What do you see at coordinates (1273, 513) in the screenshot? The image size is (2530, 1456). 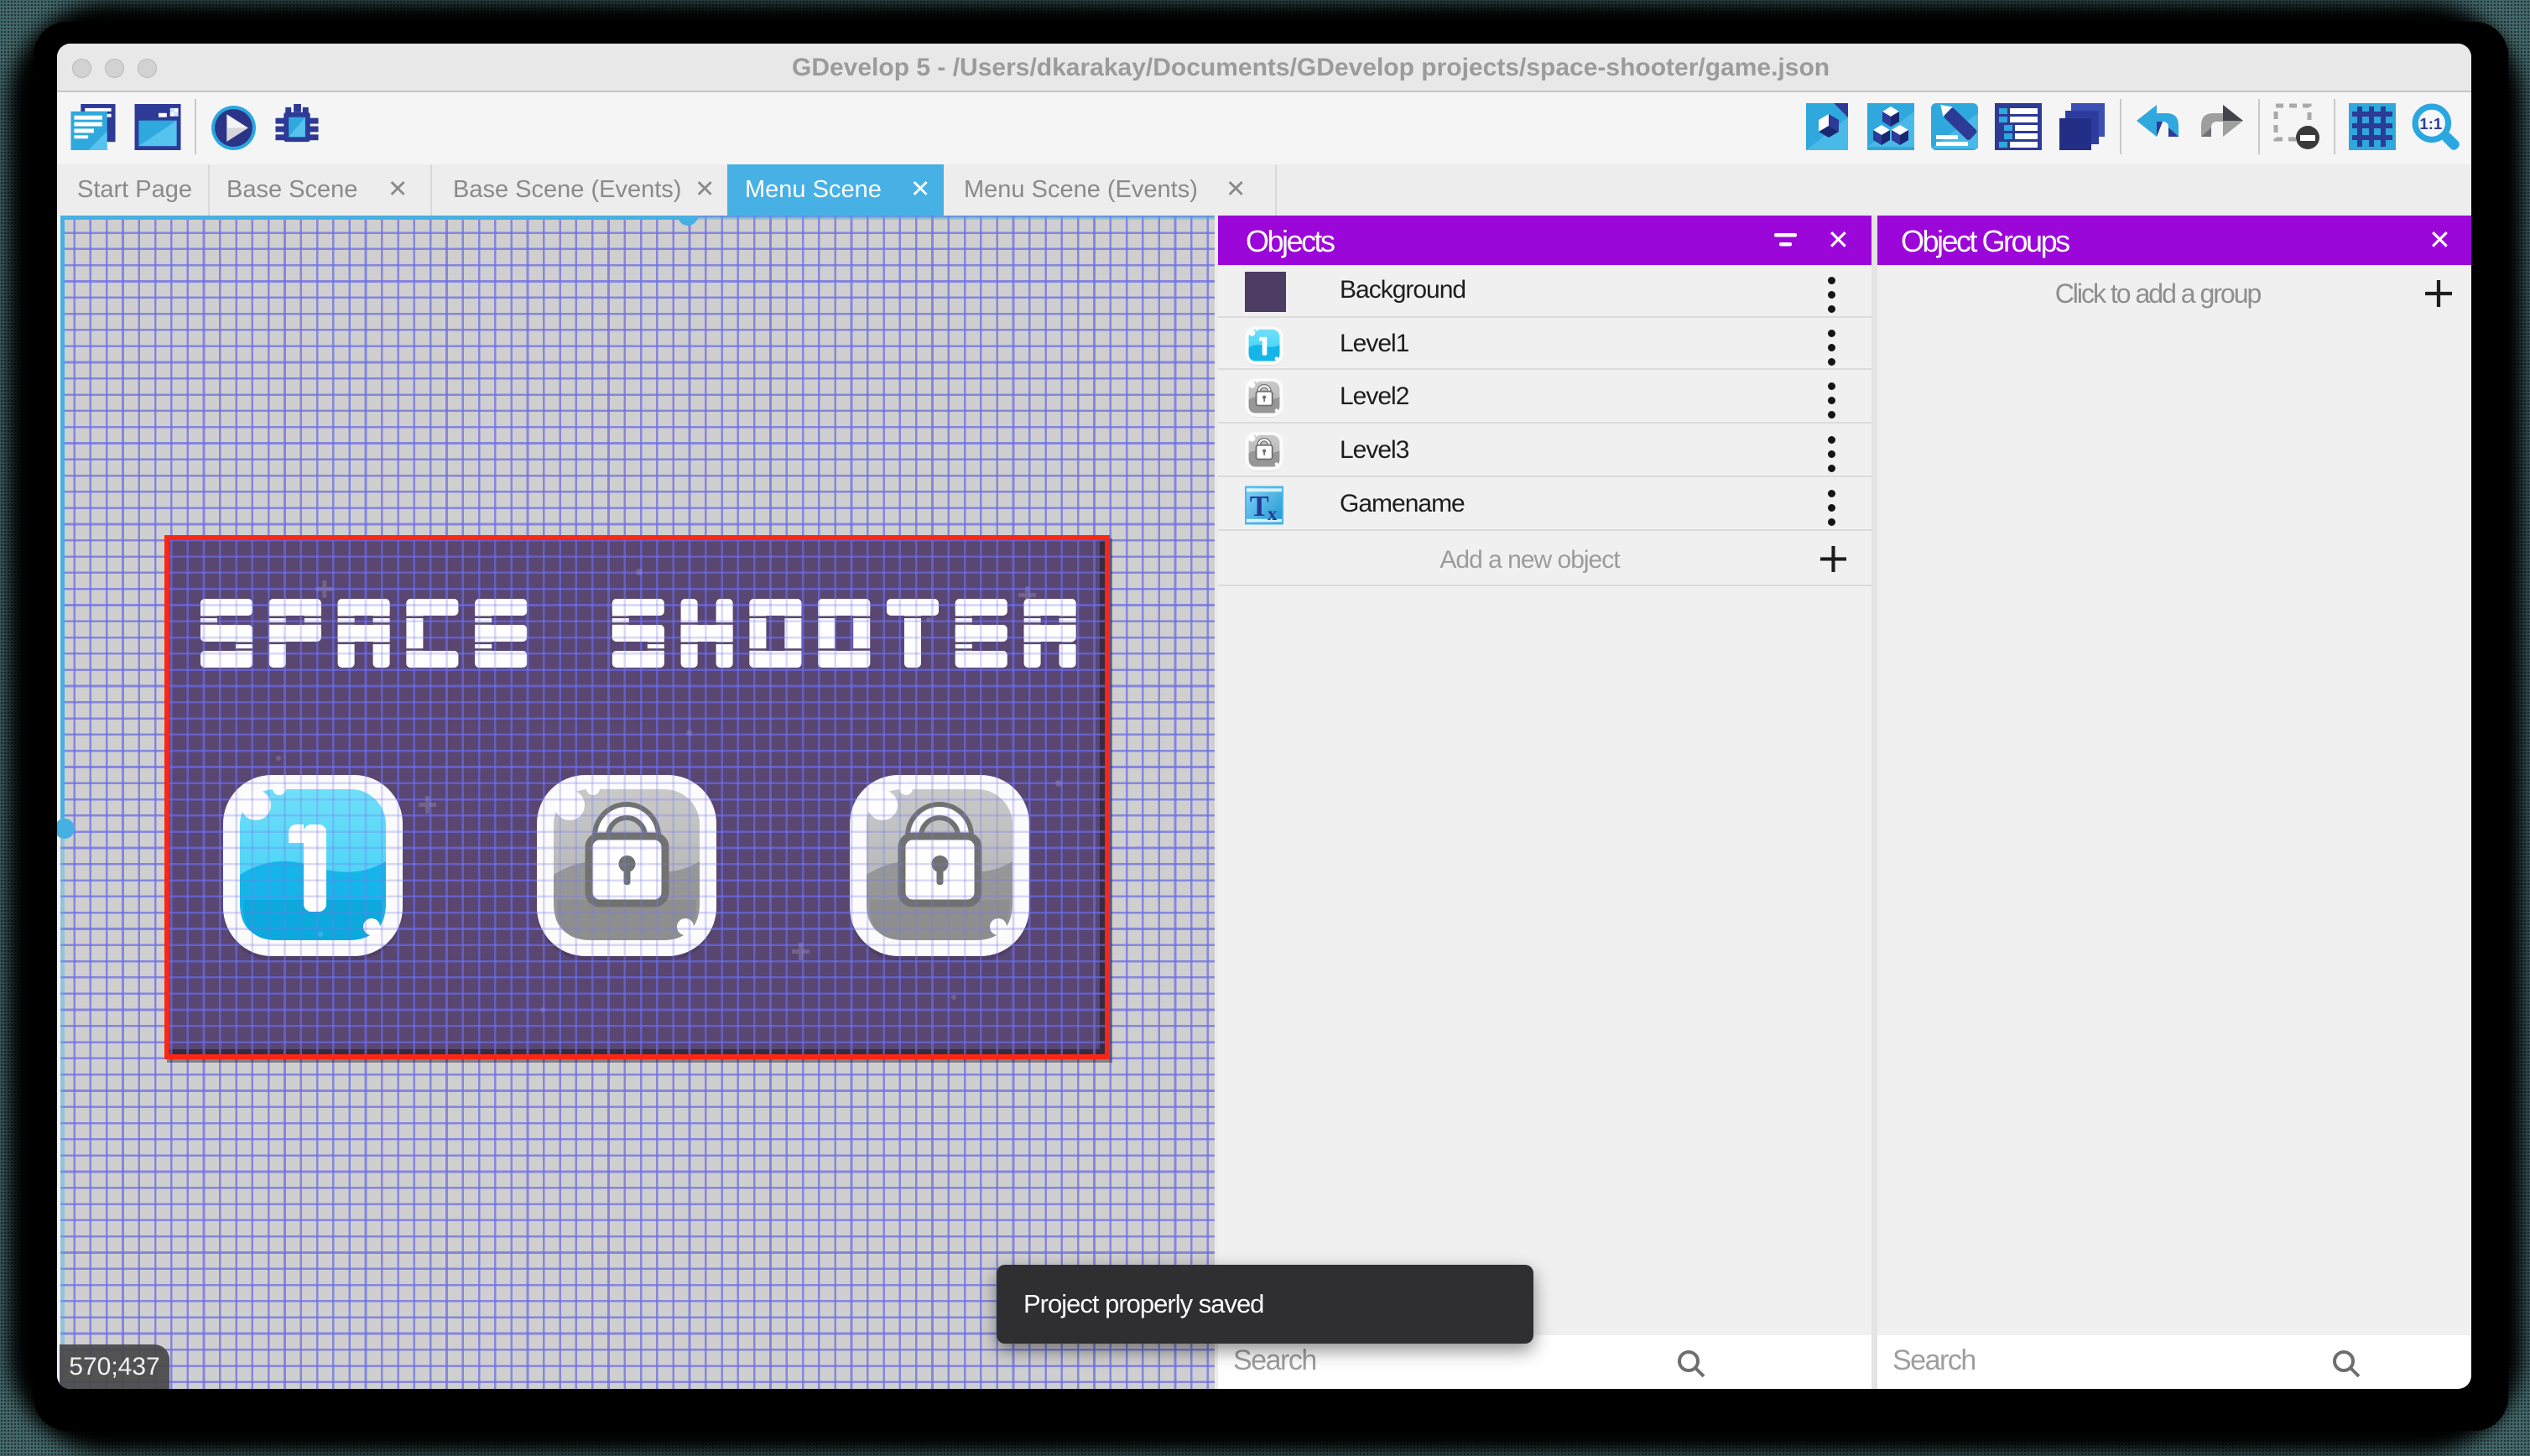 I see `svg-text: x` at bounding box center [1273, 513].